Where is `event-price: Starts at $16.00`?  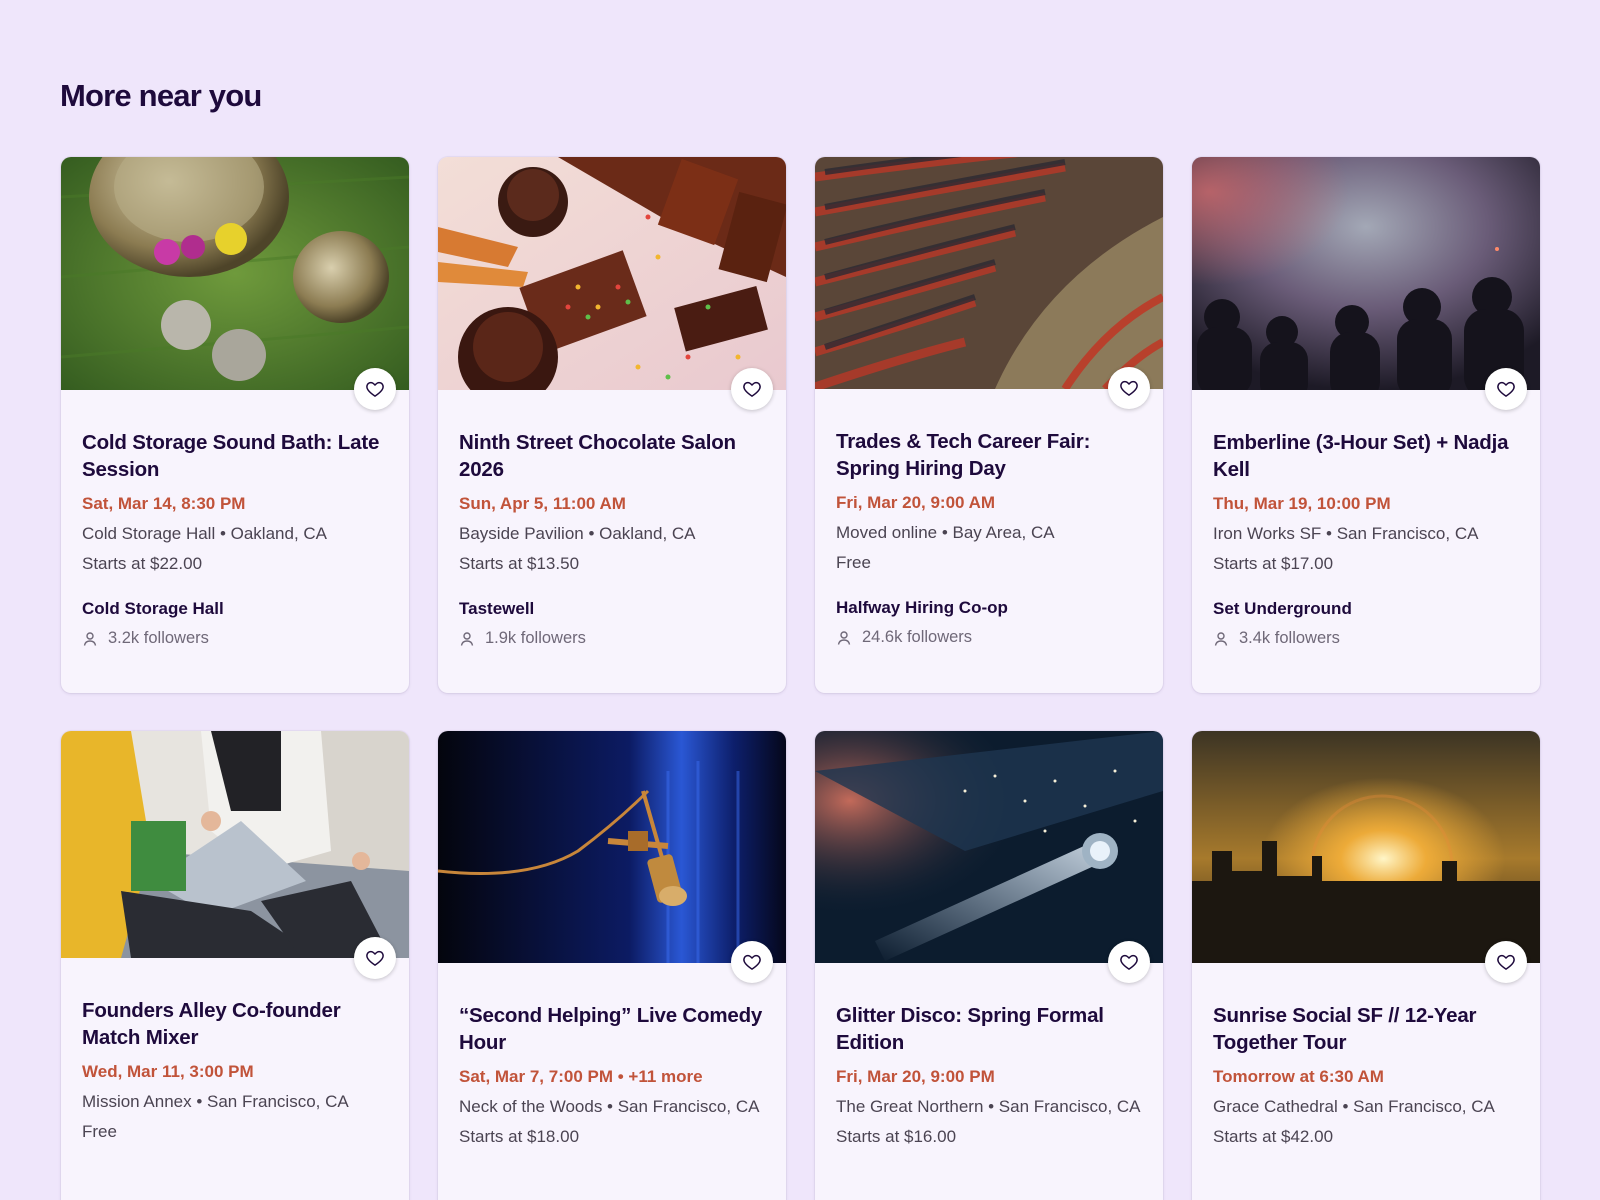 event-price: Starts at $16.00 is located at coordinates (896, 1136).